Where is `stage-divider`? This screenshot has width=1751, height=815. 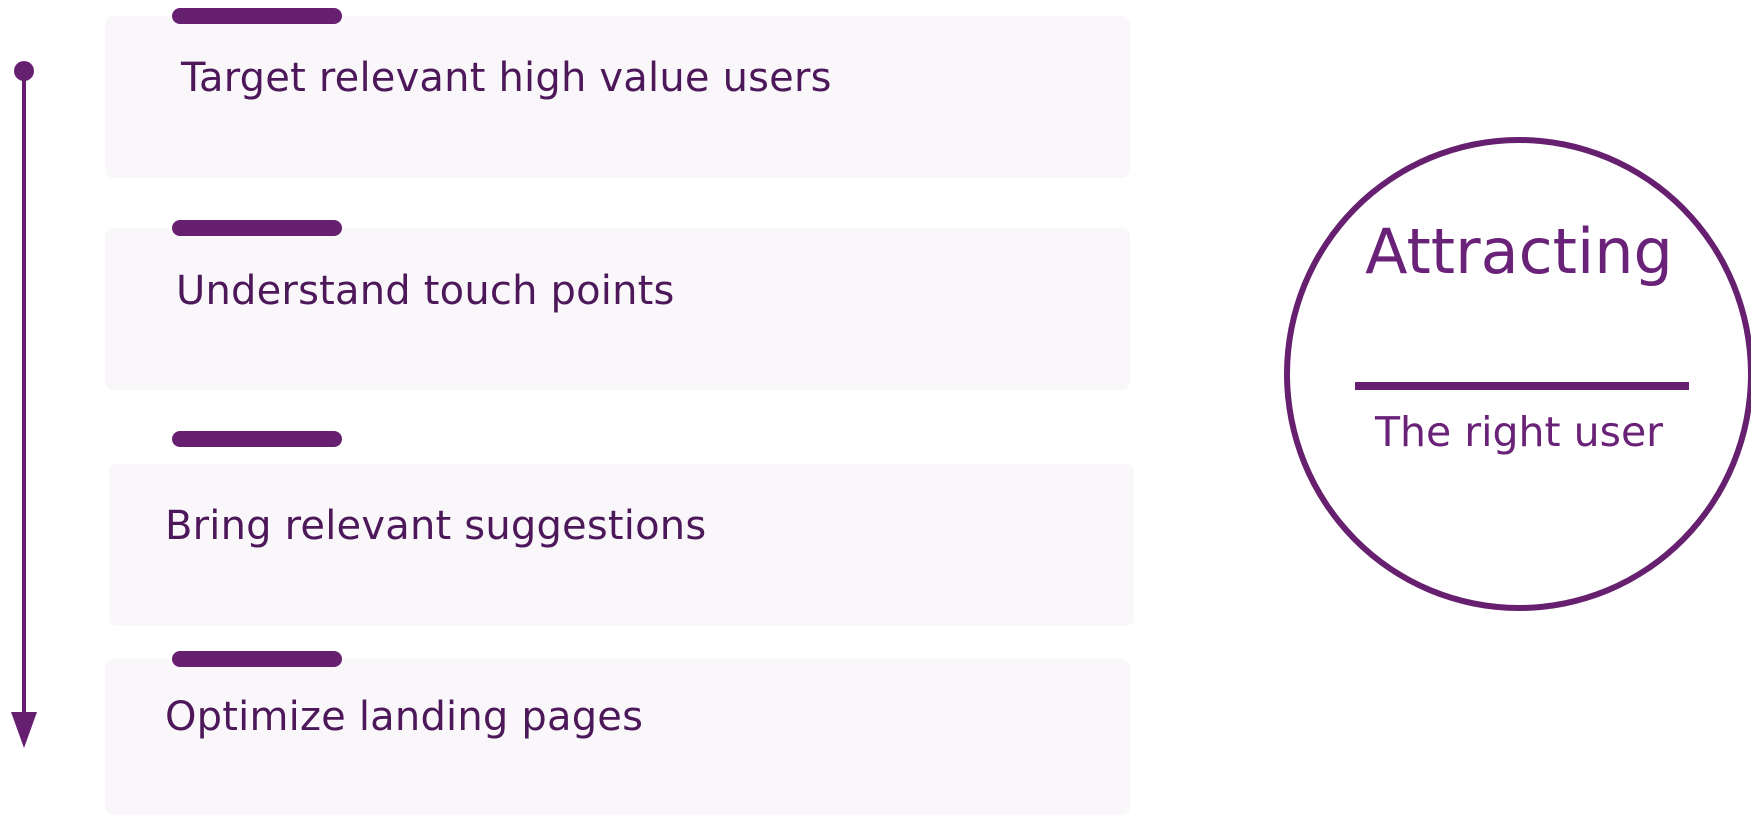
stage-divider is located at coordinates (1522, 386).